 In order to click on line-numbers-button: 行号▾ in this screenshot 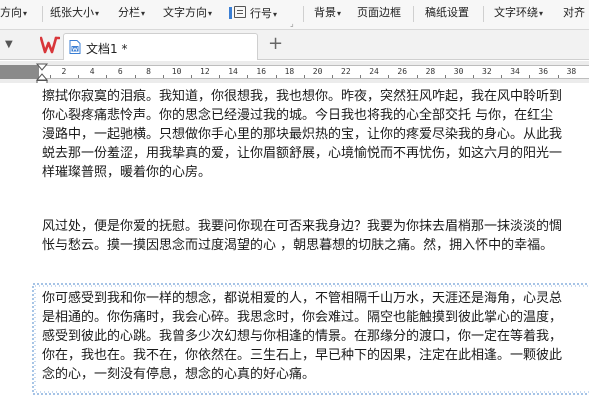, I will do `click(253, 14)`.